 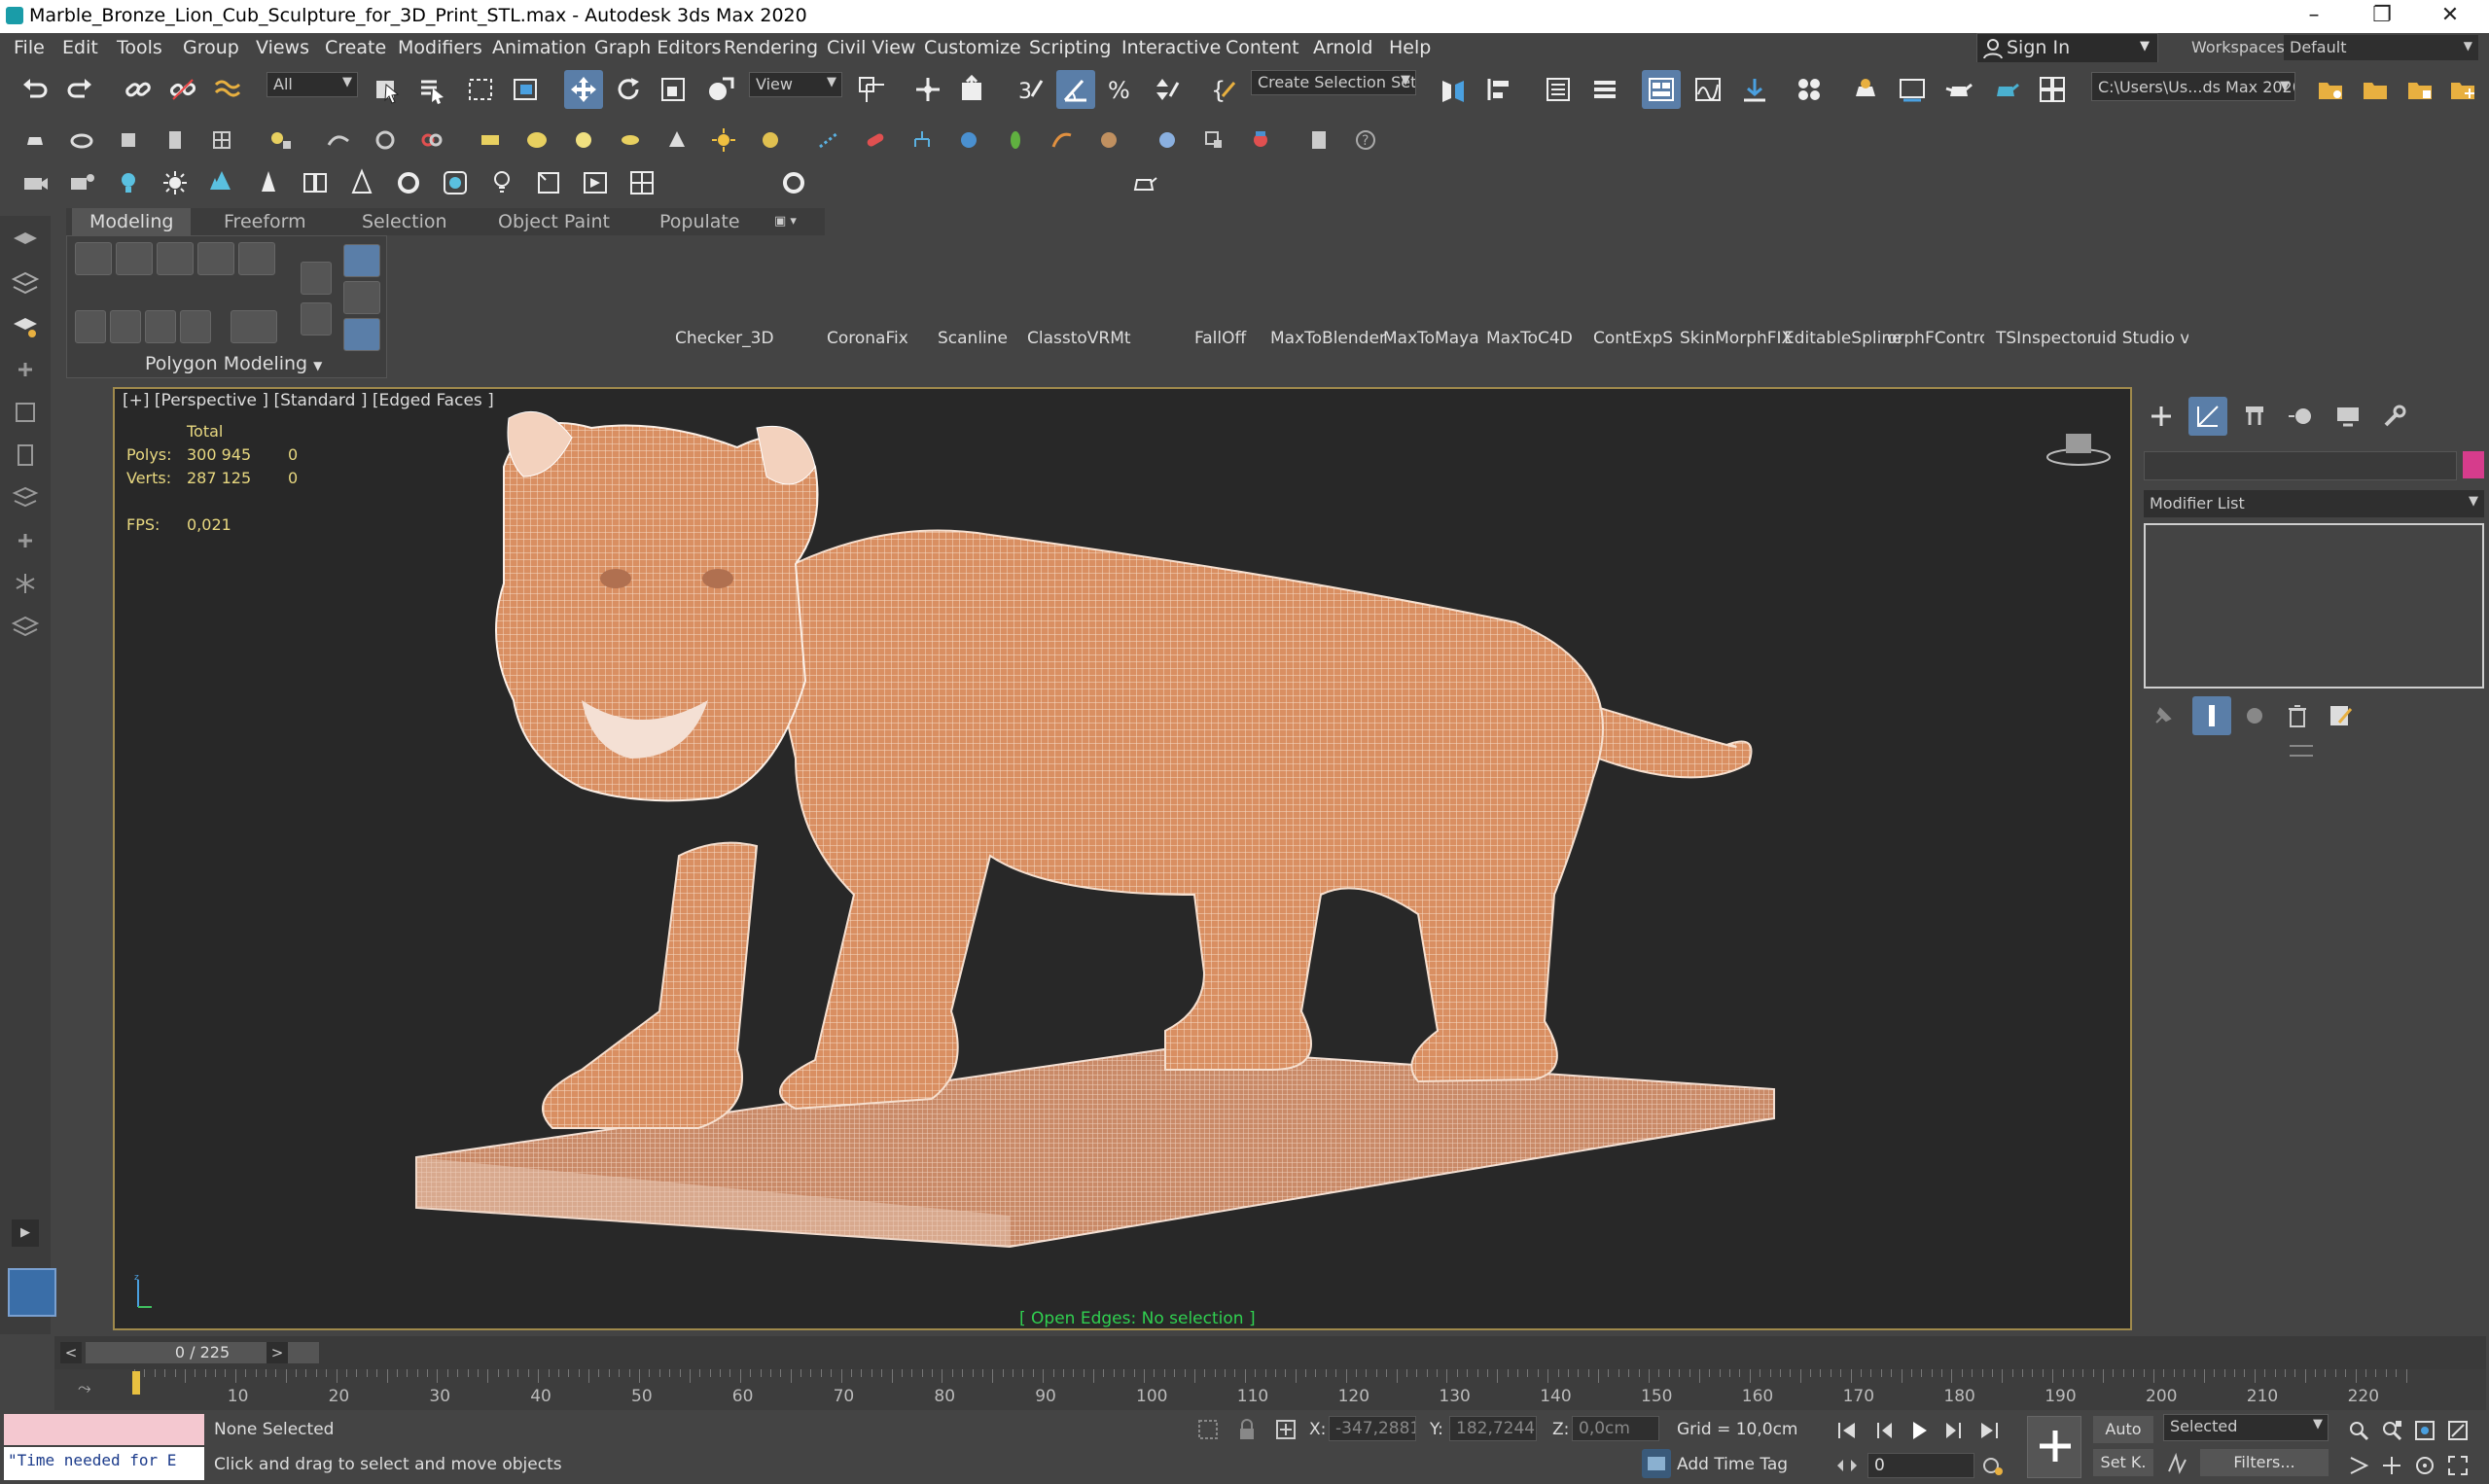 I want to click on select-object-button, so click(x=387, y=90).